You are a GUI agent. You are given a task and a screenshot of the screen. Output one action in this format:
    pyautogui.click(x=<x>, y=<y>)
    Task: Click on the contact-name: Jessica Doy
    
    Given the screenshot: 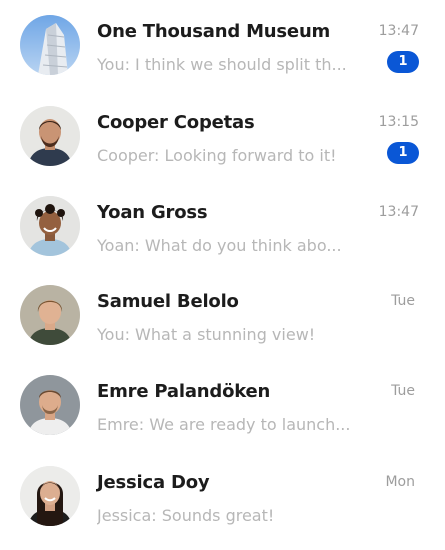 What is the action you would take?
    pyautogui.click(x=153, y=482)
    